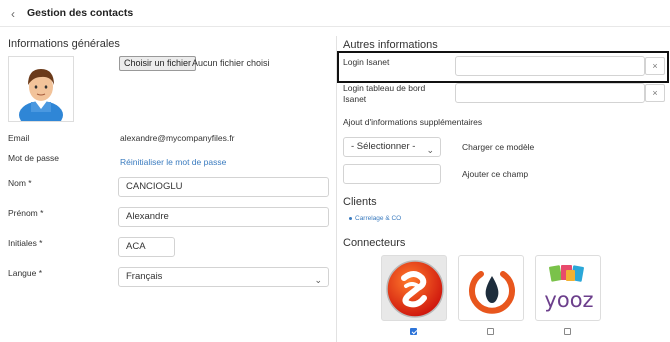 This screenshot has width=670, height=342. I want to click on login-tableau-label-line1: Login tableau de bord, so click(384, 88).